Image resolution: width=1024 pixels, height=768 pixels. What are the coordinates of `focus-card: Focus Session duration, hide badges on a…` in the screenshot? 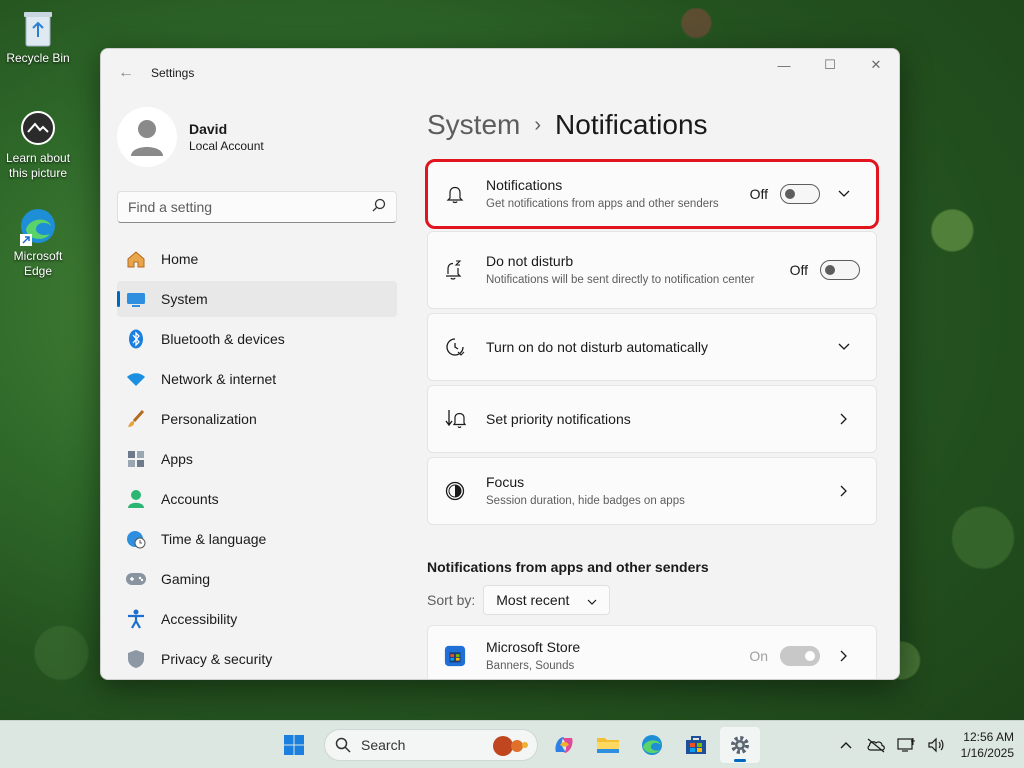 It's located at (652, 491).